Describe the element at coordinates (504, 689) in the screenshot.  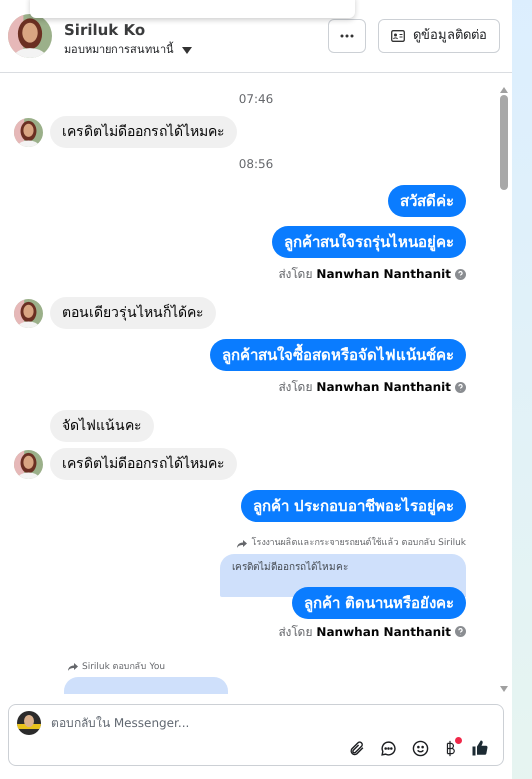
I see `scroll-down-icon` at that location.